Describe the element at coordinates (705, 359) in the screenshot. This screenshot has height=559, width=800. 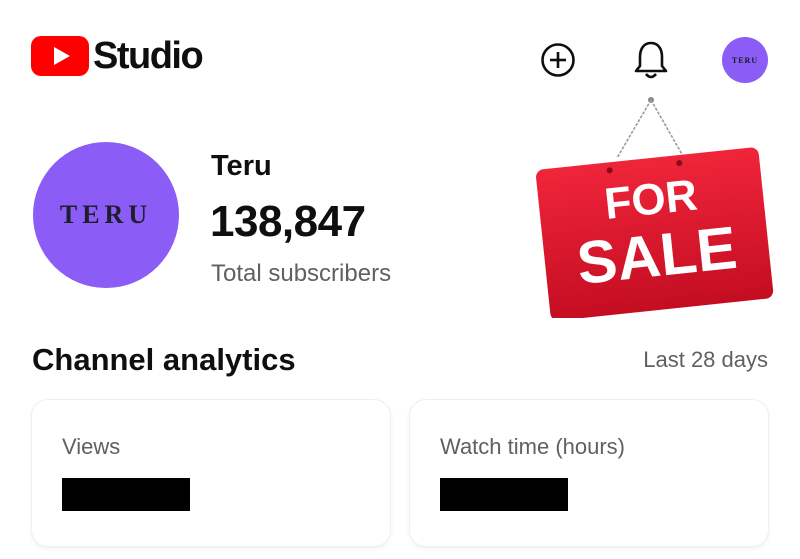
I see `analytics-period: Last 28 days` at that location.